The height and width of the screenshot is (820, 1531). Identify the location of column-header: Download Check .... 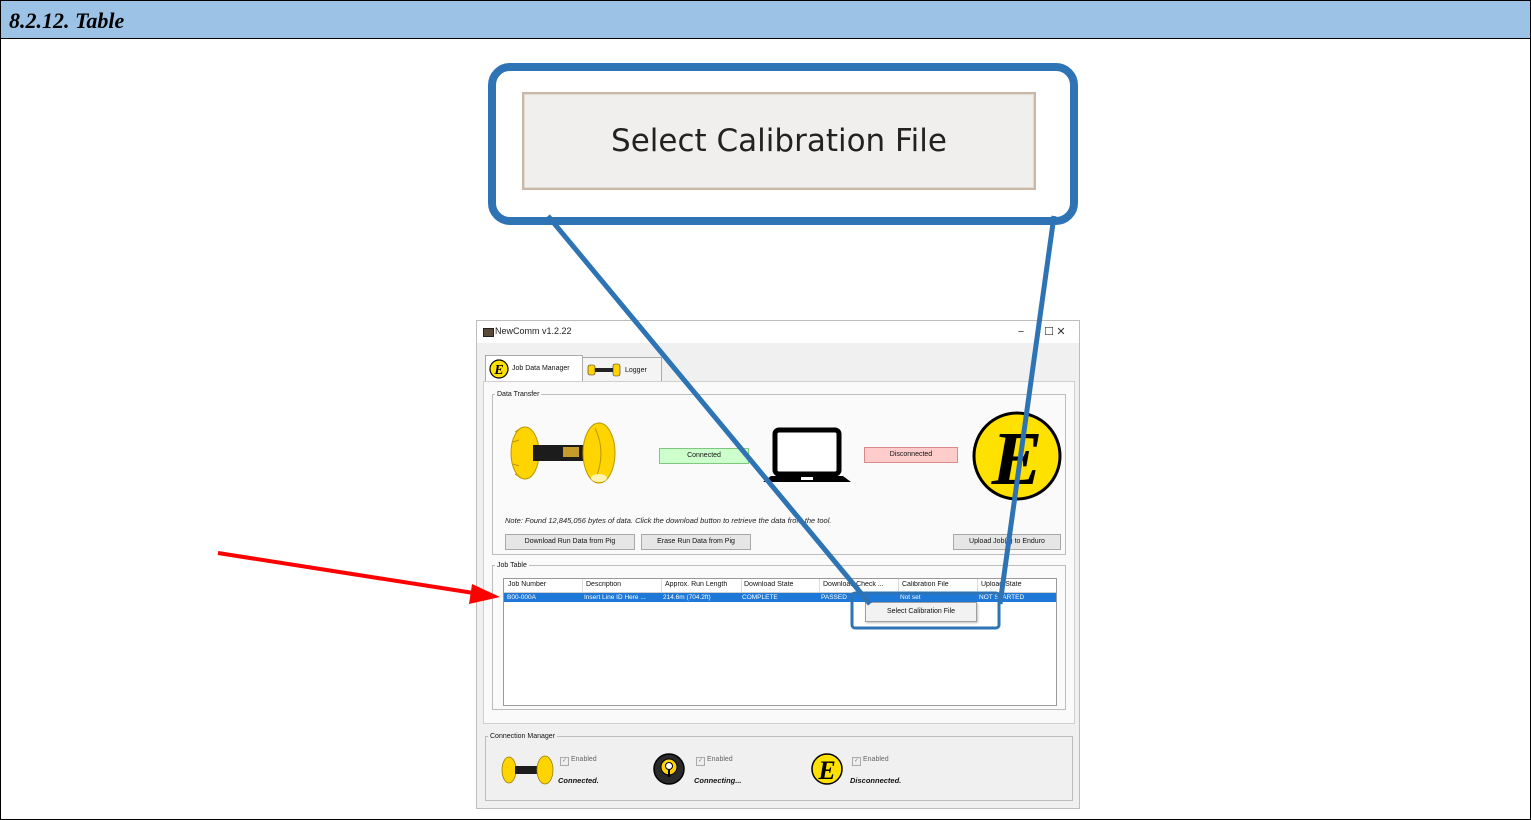
(860, 584).